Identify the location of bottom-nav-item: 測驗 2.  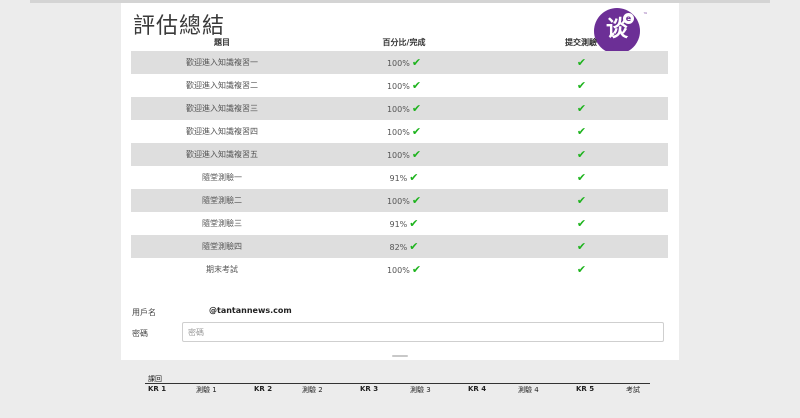
(312, 390).